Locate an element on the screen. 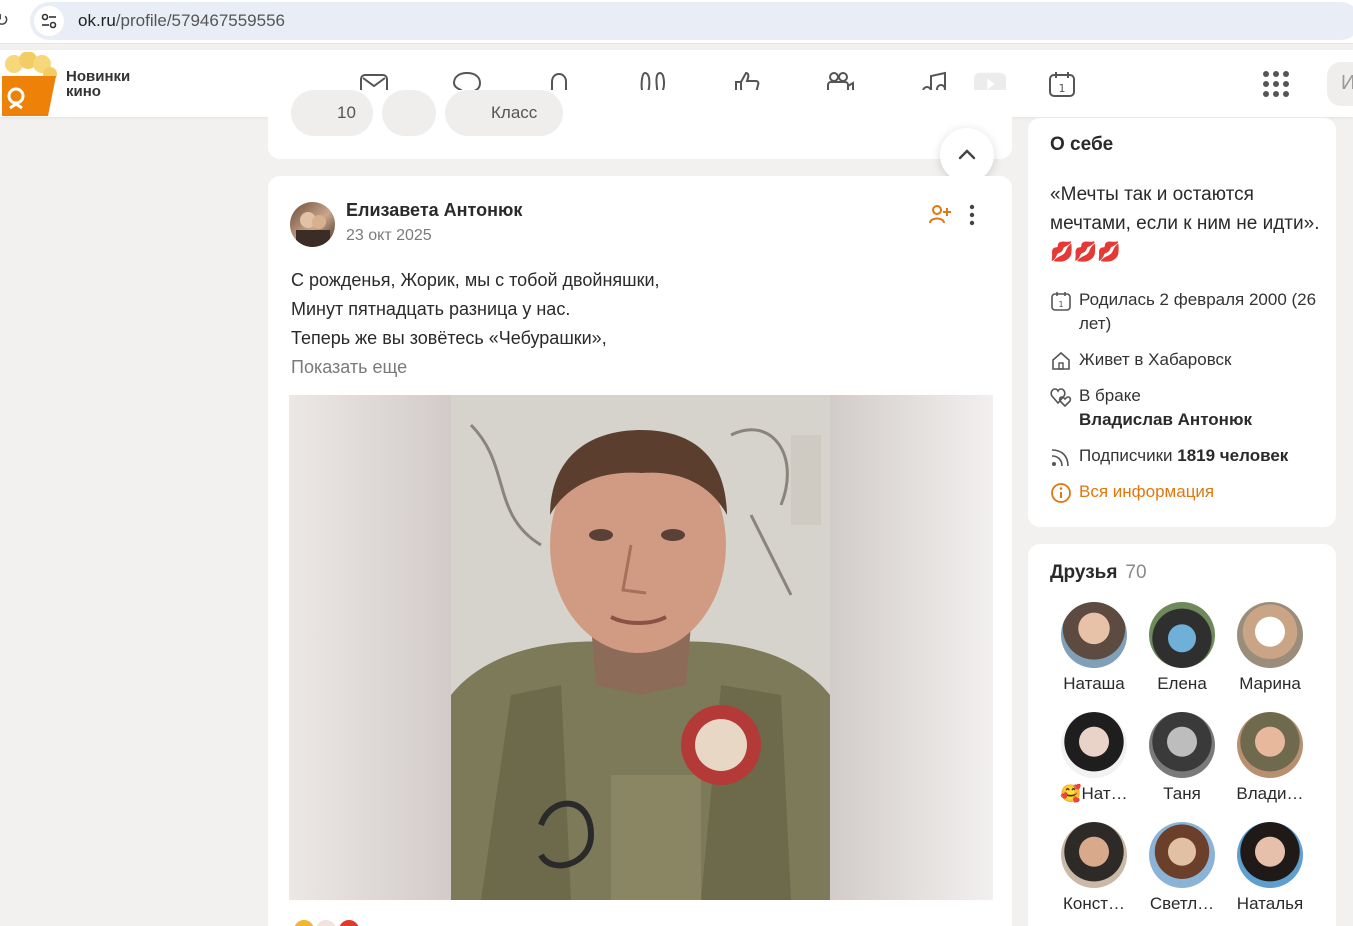 Image resolution: width=1353 pixels, height=926 pixels. like-button: Класс is located at coordinates (504, 113).